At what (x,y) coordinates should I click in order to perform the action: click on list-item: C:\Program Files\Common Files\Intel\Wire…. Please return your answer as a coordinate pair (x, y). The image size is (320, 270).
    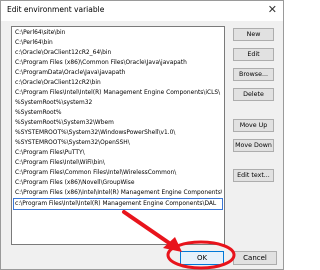
    Looking at the image, I should click on (118, 173).